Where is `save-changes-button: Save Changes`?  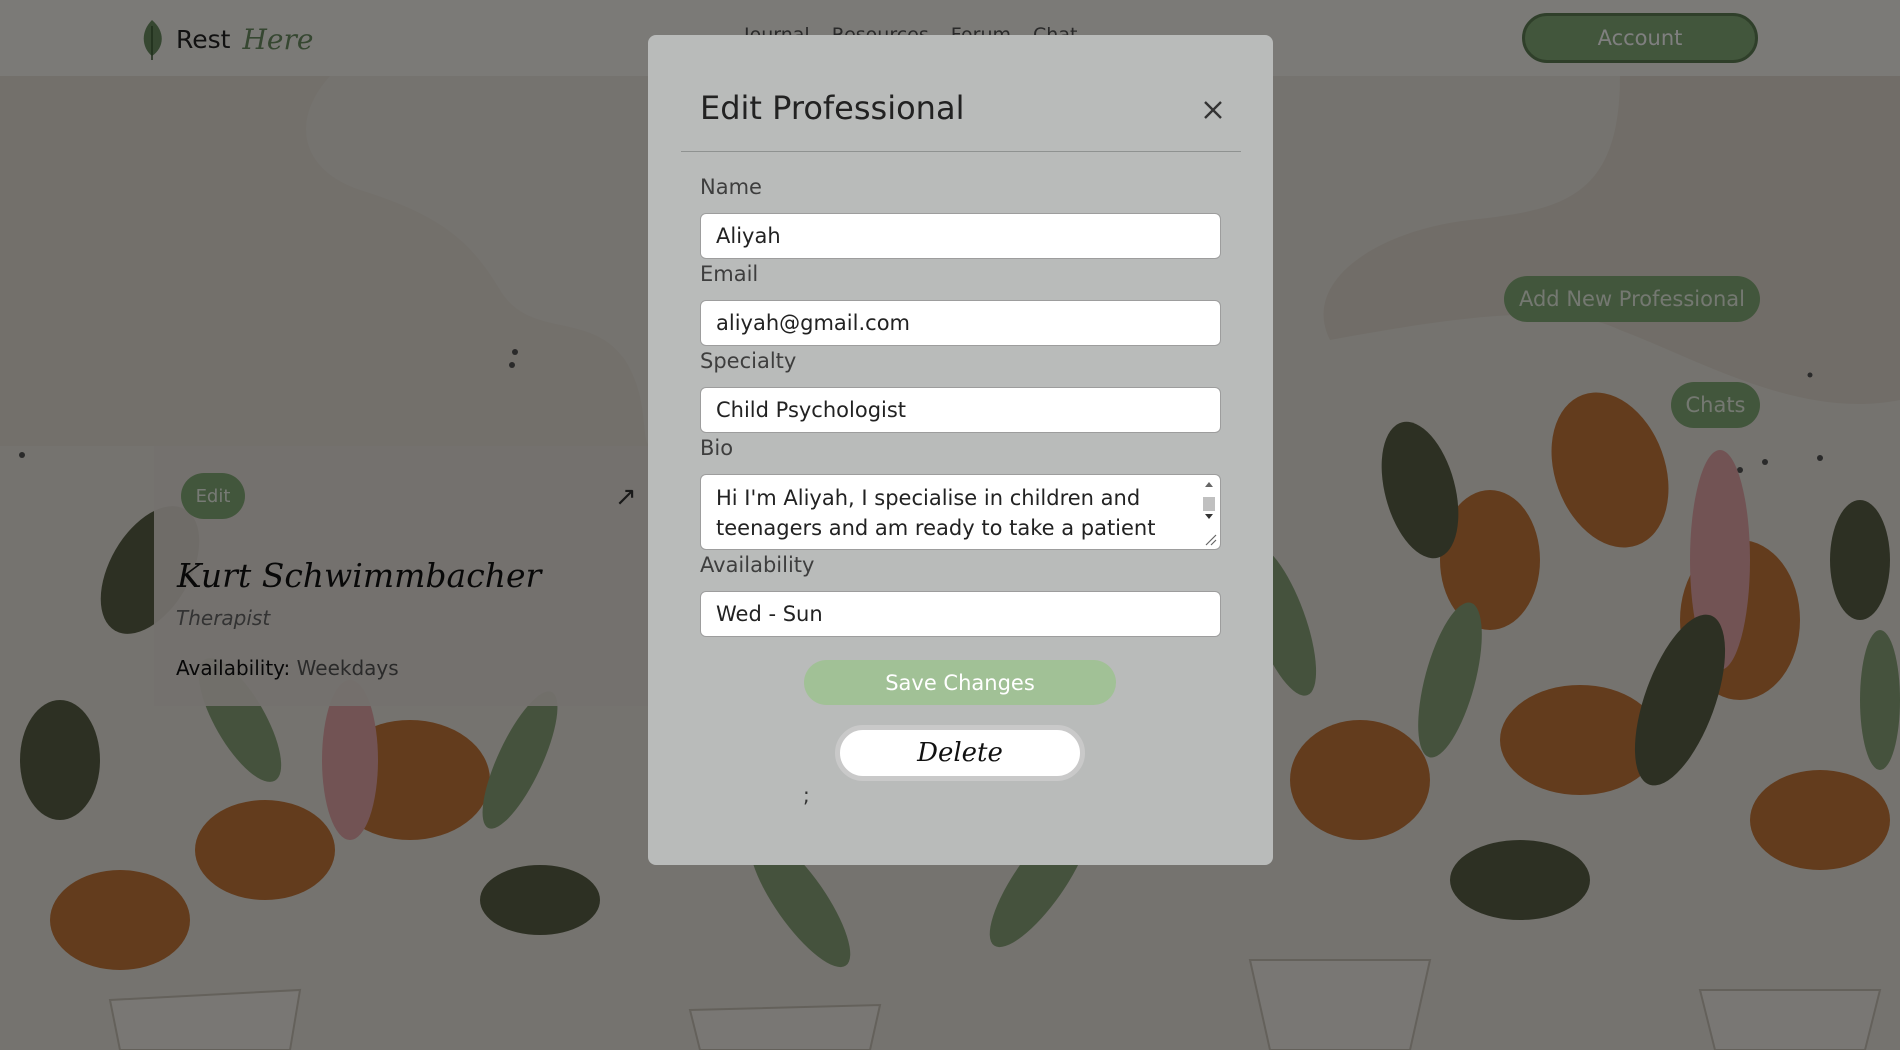 save-changes-button: Save Changes is located at coordinates (960, 682).